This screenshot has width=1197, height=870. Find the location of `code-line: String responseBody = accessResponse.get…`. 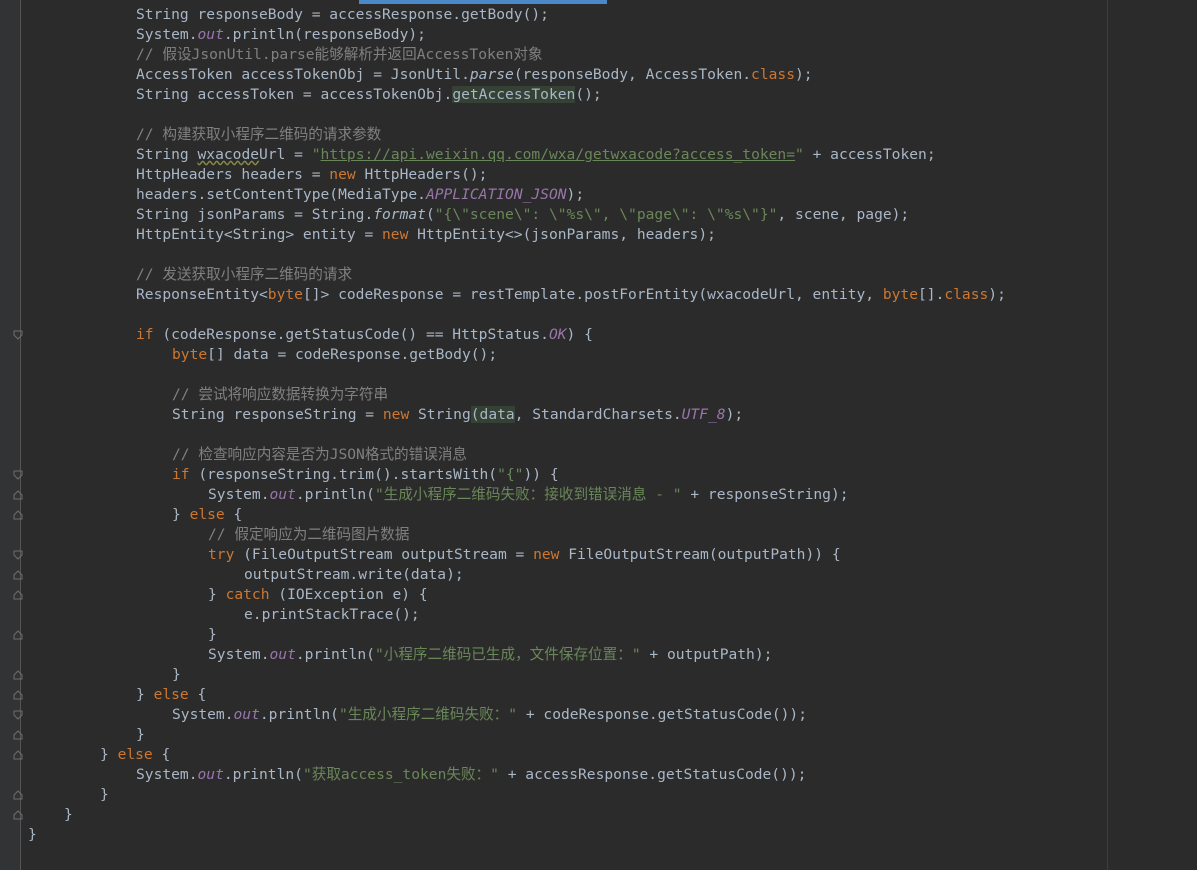

code-line: String responseBody = accessResponse.get… is located at coordinates (342, 15).